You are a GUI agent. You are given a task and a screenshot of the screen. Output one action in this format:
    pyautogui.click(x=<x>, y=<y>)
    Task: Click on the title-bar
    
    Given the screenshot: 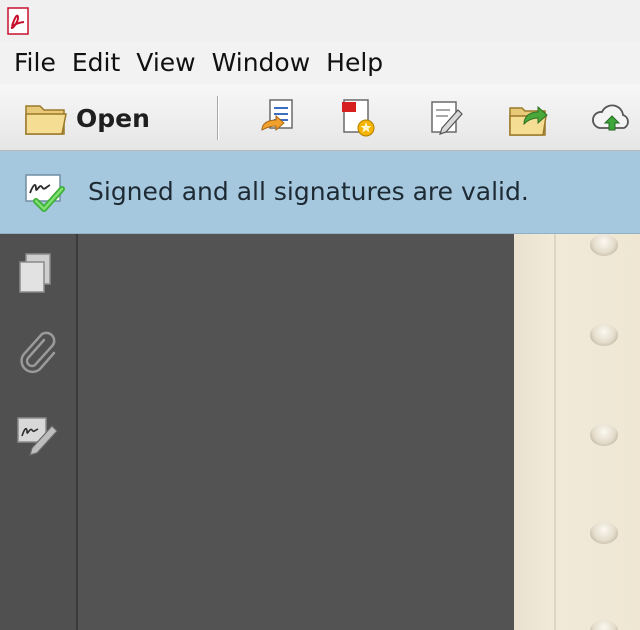 What is the action you would take?
    pyautogui.click(x=320, y=21)
    